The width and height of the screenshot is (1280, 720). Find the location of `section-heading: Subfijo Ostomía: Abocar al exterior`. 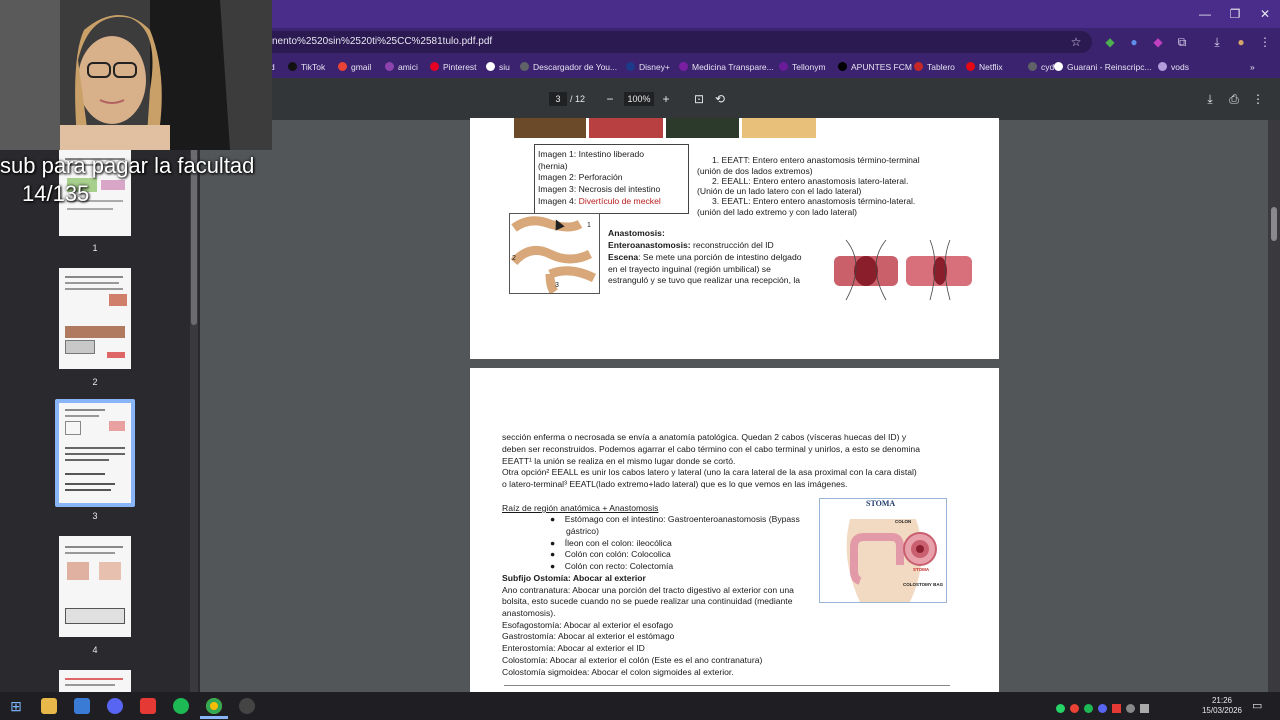

section-heading: Subfijo Ostomía: Abocar al exterior is located at coordinates (574, 578).